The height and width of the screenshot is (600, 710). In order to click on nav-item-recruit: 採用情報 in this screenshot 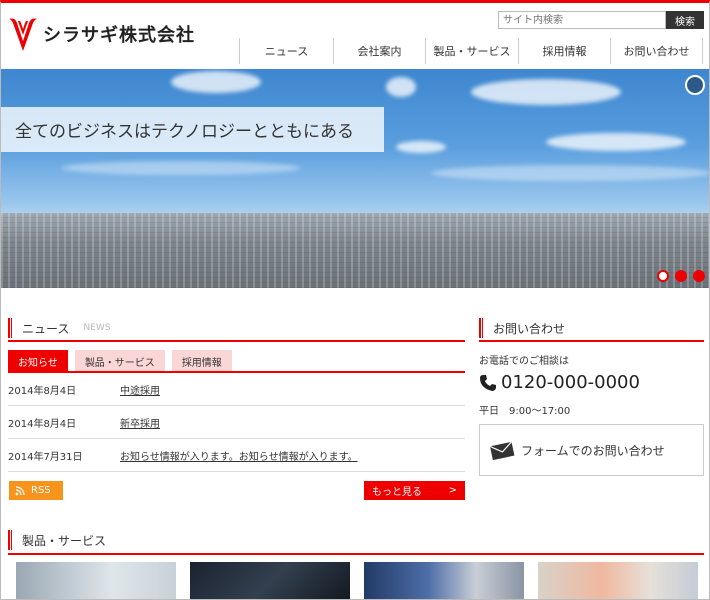, I will do `click(564, 51)`.